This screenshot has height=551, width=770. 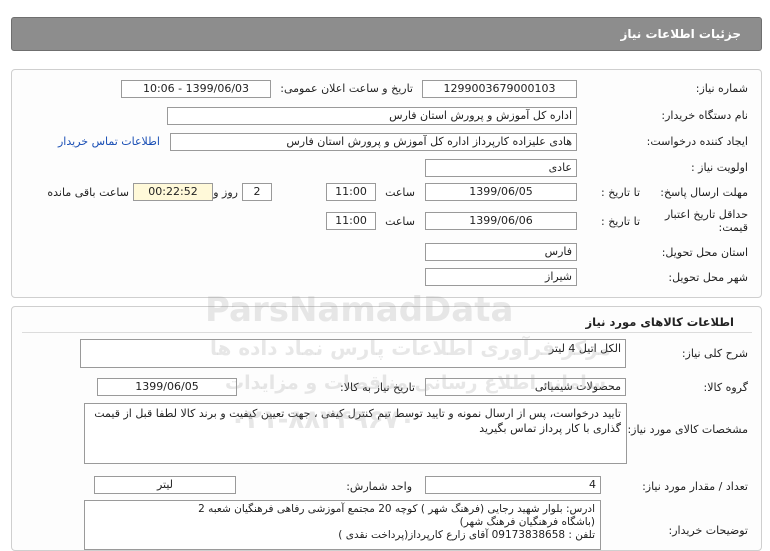 What do you see at coordinates (323, 420) in the screenshot?
I see `watermark-phone: ۰۲۱-۸۸۳۴۹۶۷۰` at bounding box center [323, 420].